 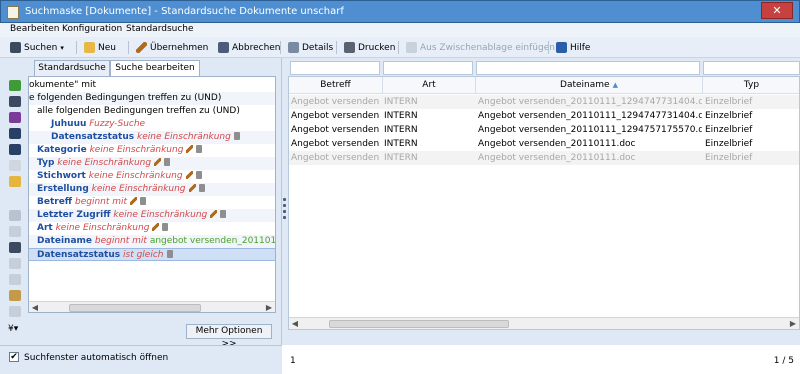 What do you see at coordinates (15, 117) in the screenshot?
I see `filter-icon` at bounding box center [15, 117].